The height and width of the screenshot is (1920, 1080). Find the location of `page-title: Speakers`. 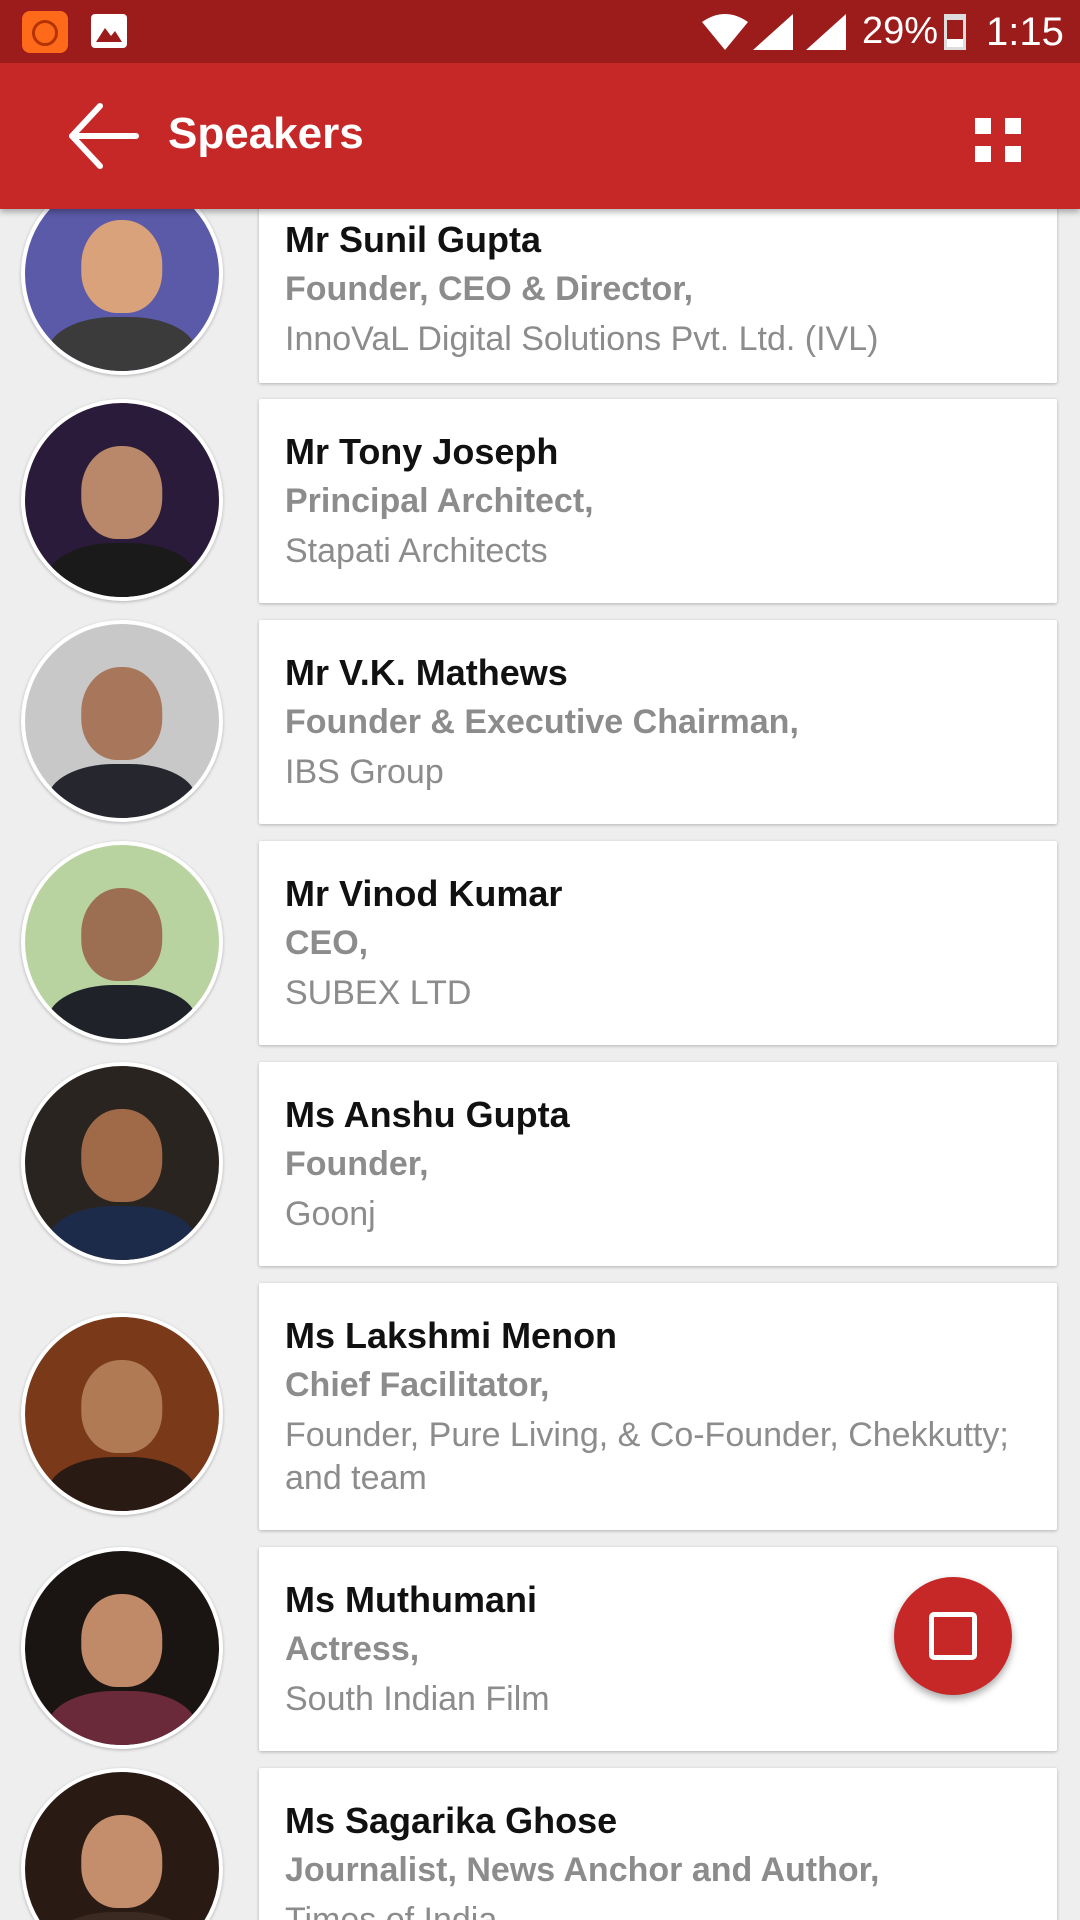

page-title: Speakers is located at coordinates (266, 133).